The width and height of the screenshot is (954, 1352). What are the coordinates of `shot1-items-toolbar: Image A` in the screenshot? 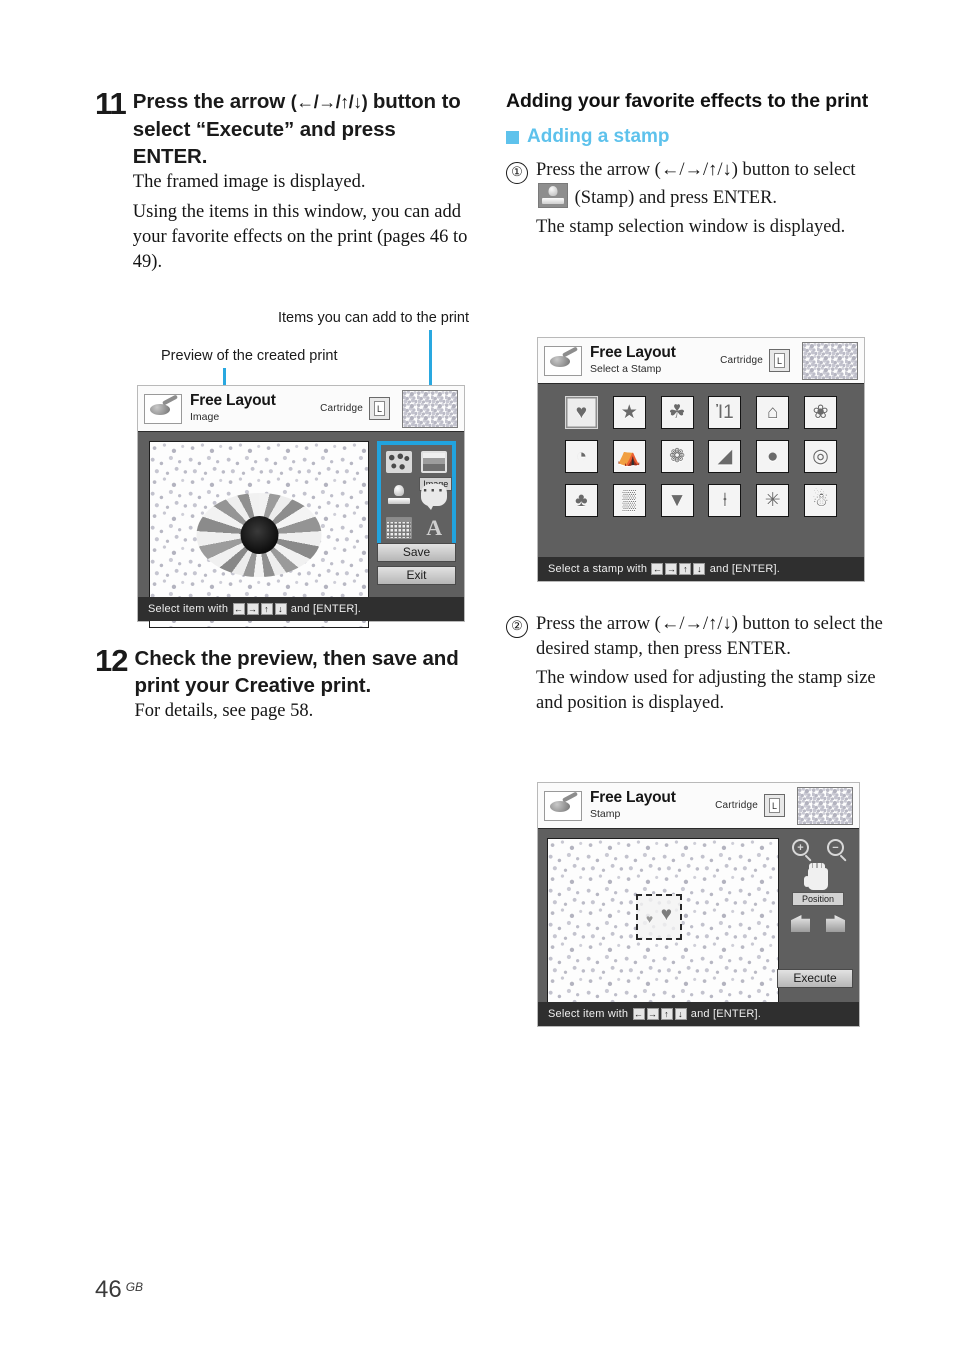 It's located at (416, 495).